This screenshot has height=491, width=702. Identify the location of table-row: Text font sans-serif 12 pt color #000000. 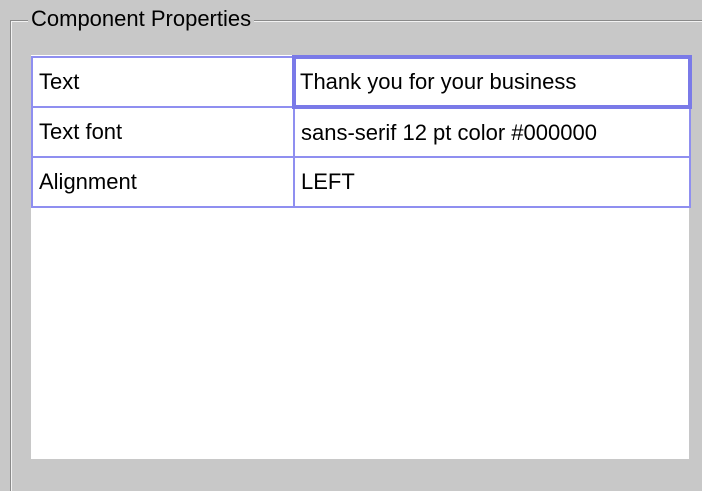
(361, 132).